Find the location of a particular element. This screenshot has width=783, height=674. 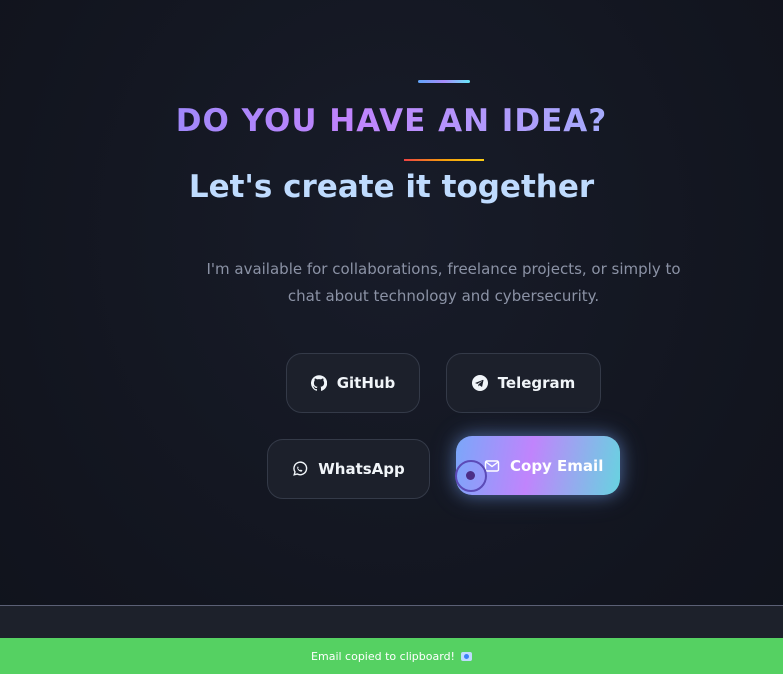

toast-message: Email copied to clipboard! is located at coordinates (383, 656).